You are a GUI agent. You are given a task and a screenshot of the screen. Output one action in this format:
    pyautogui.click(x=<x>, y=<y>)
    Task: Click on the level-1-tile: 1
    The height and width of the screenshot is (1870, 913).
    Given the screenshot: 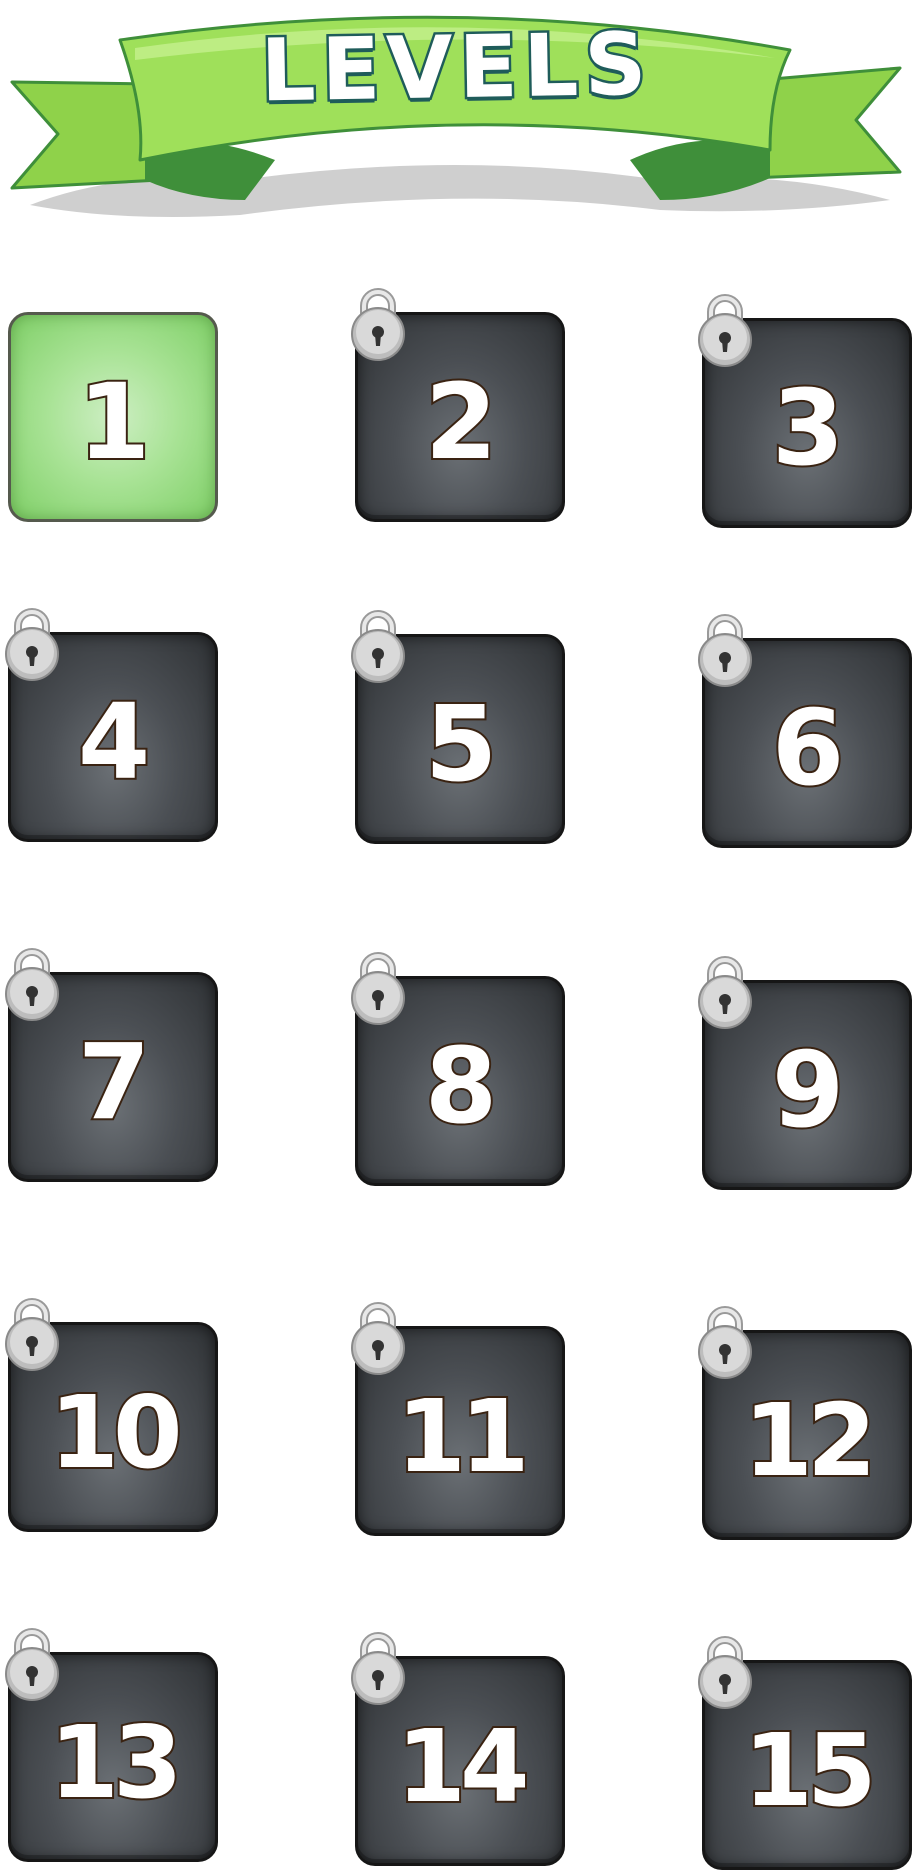 What is the action you would take?
    pyautogui.click(x=113, y=417)
    